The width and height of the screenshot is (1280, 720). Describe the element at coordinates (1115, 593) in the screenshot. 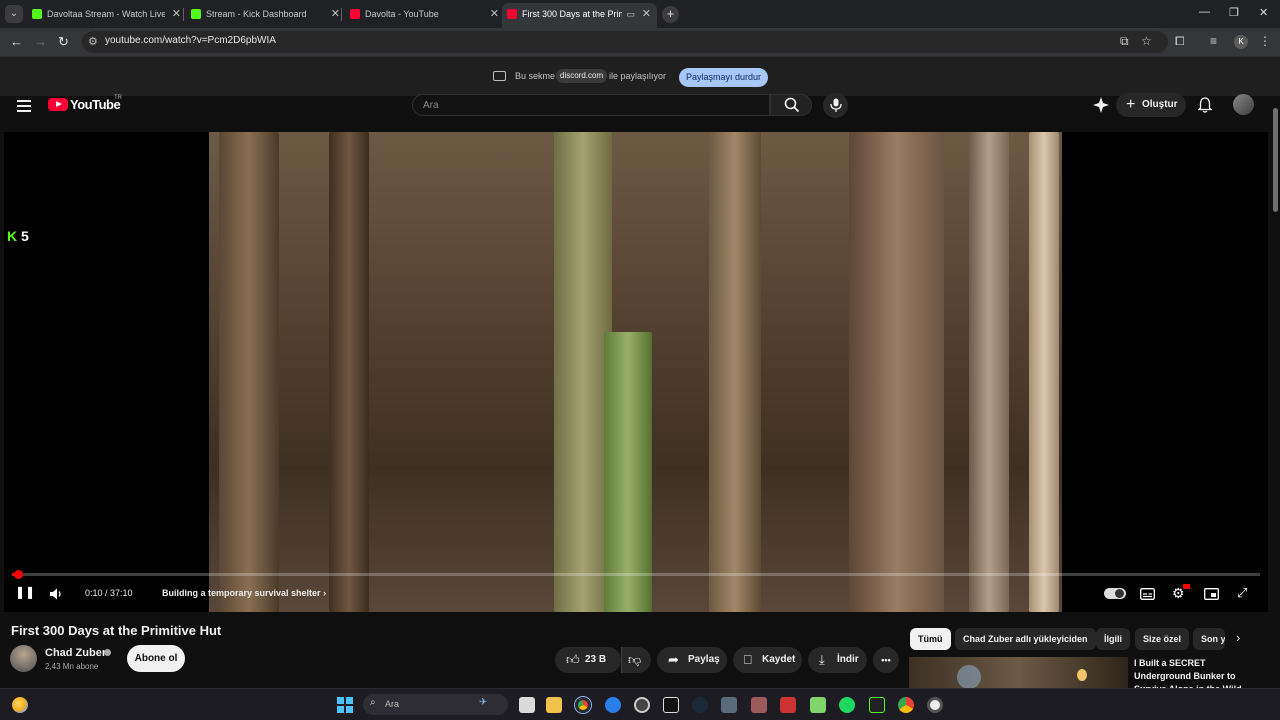

I see `autoplay-toggle` at that location.